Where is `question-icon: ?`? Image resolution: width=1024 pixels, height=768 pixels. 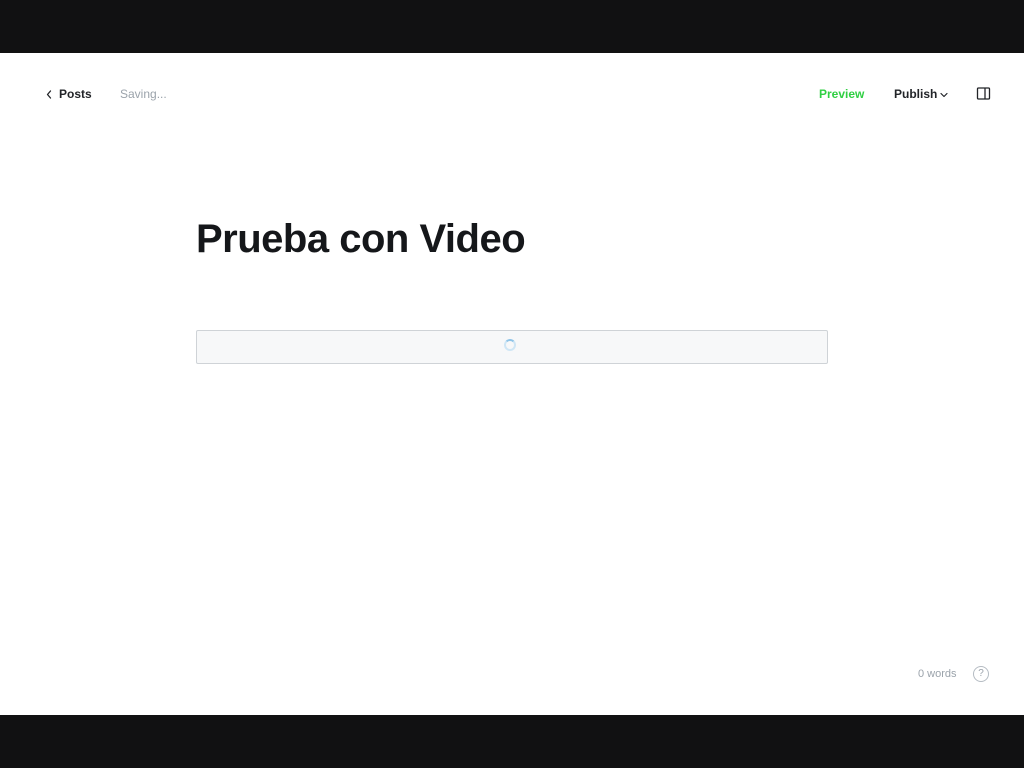 question-icon: ? is located at coordinates (981, 673).